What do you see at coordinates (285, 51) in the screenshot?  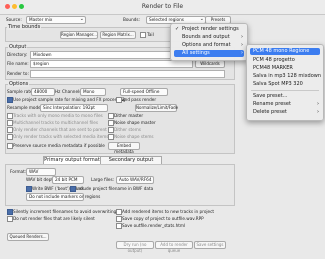 I see `preset-item: PCM 48 mono Regione` at bounding box center [285, 51].